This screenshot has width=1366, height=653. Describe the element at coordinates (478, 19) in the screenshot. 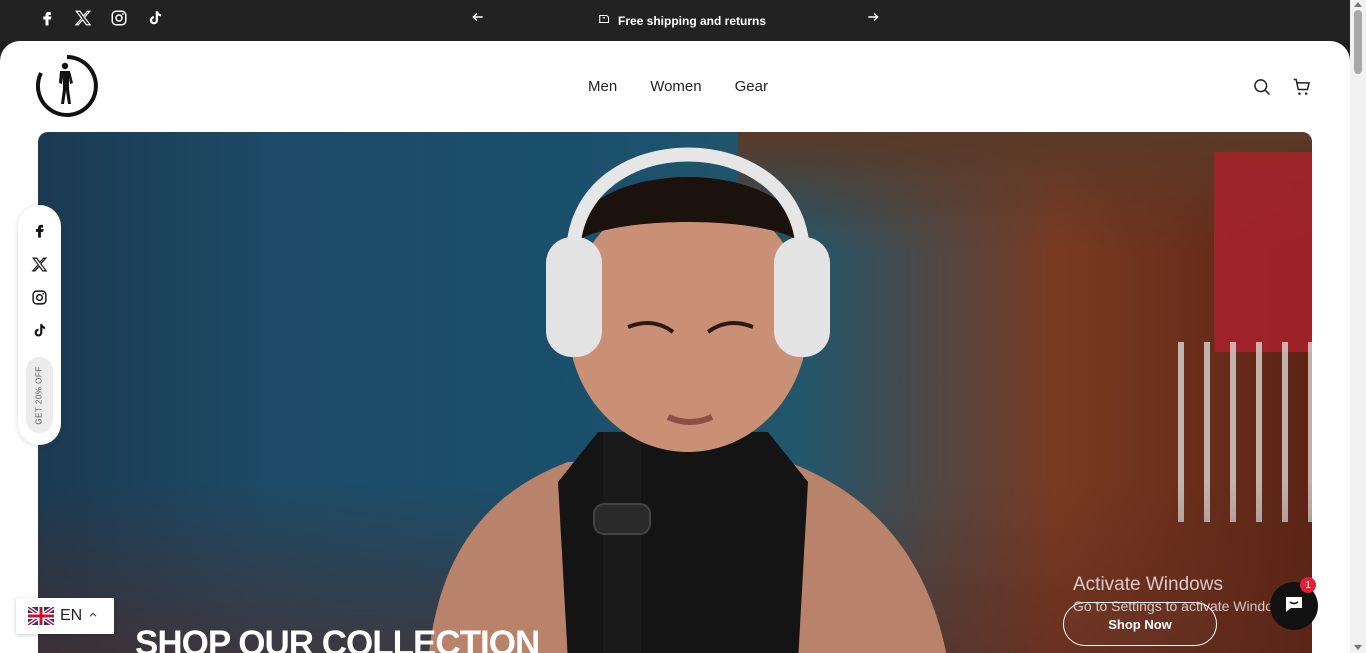

I see `prev-announcement-arrow-icon` at that location.